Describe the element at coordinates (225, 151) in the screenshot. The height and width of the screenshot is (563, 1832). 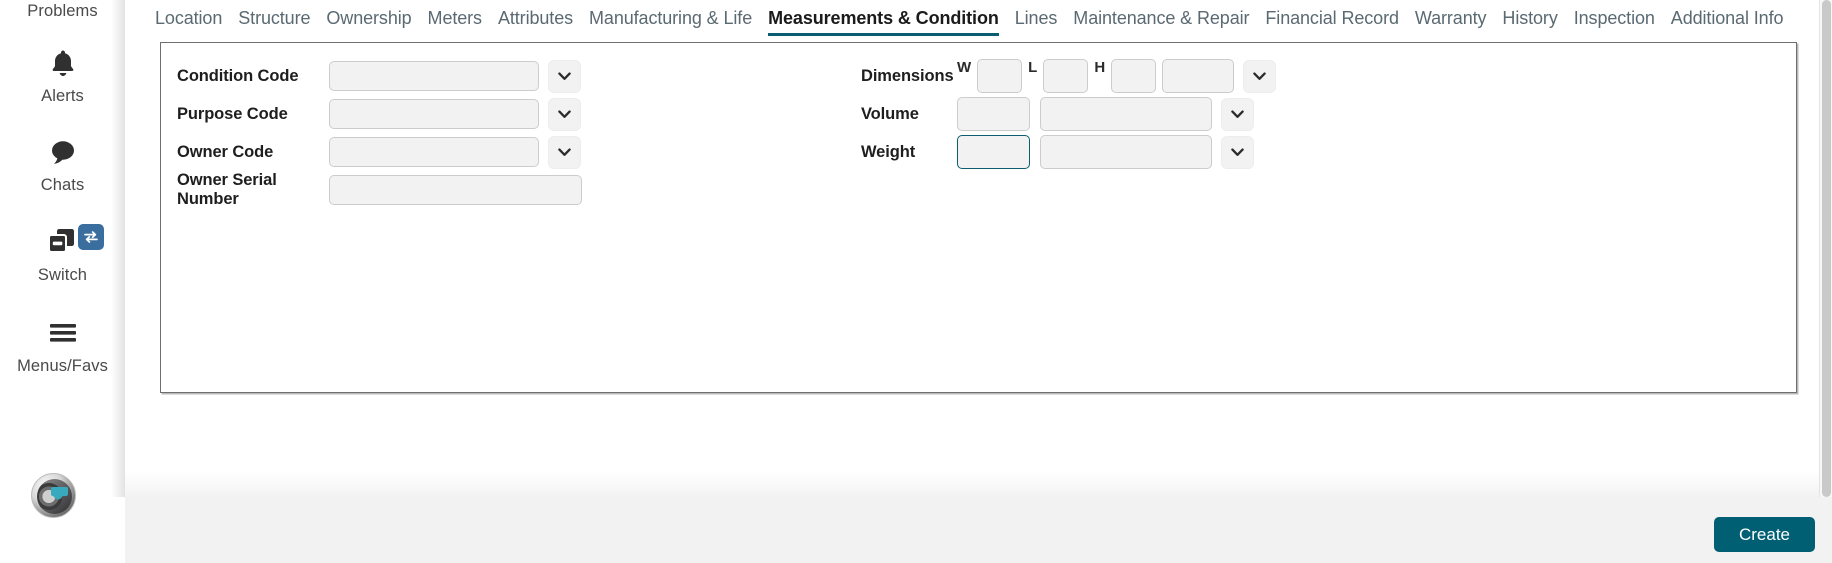
I see `owner-code-label: Owner Code` at that location.